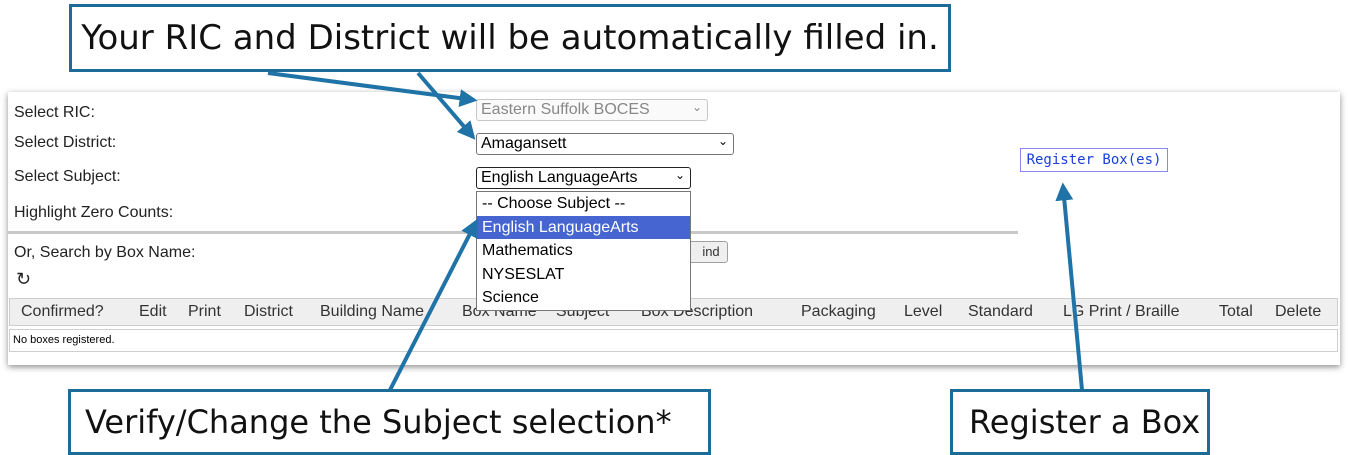  What do you see at coordinates (1069, 286) in the screenshot?
I see `arrow-to-register` at bounding box center [1069, 286].